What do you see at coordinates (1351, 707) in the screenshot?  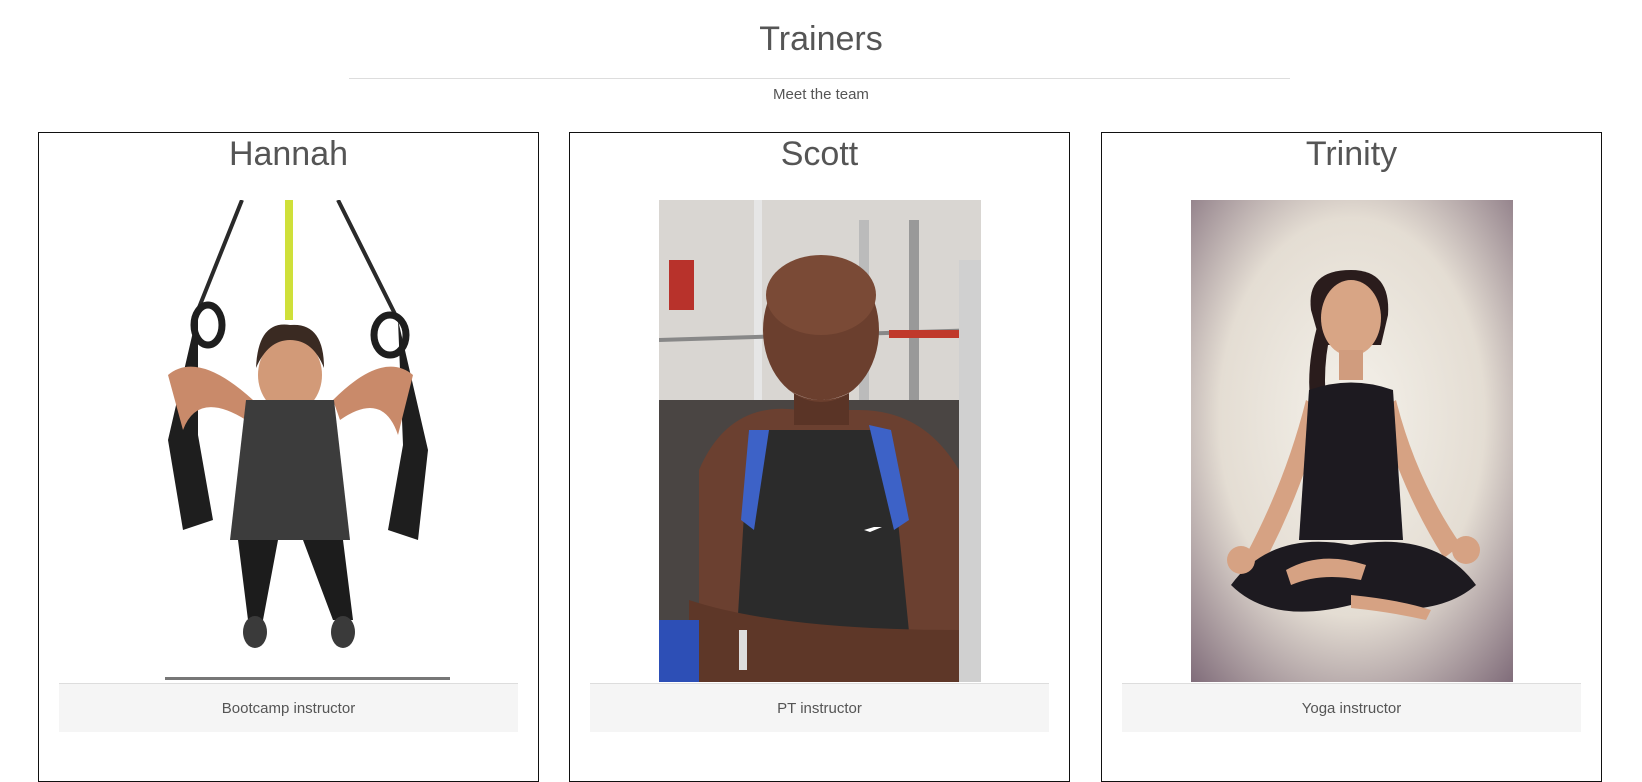 I see `trainer-role: Yoga instructor` at bounding box center [1351, 707].